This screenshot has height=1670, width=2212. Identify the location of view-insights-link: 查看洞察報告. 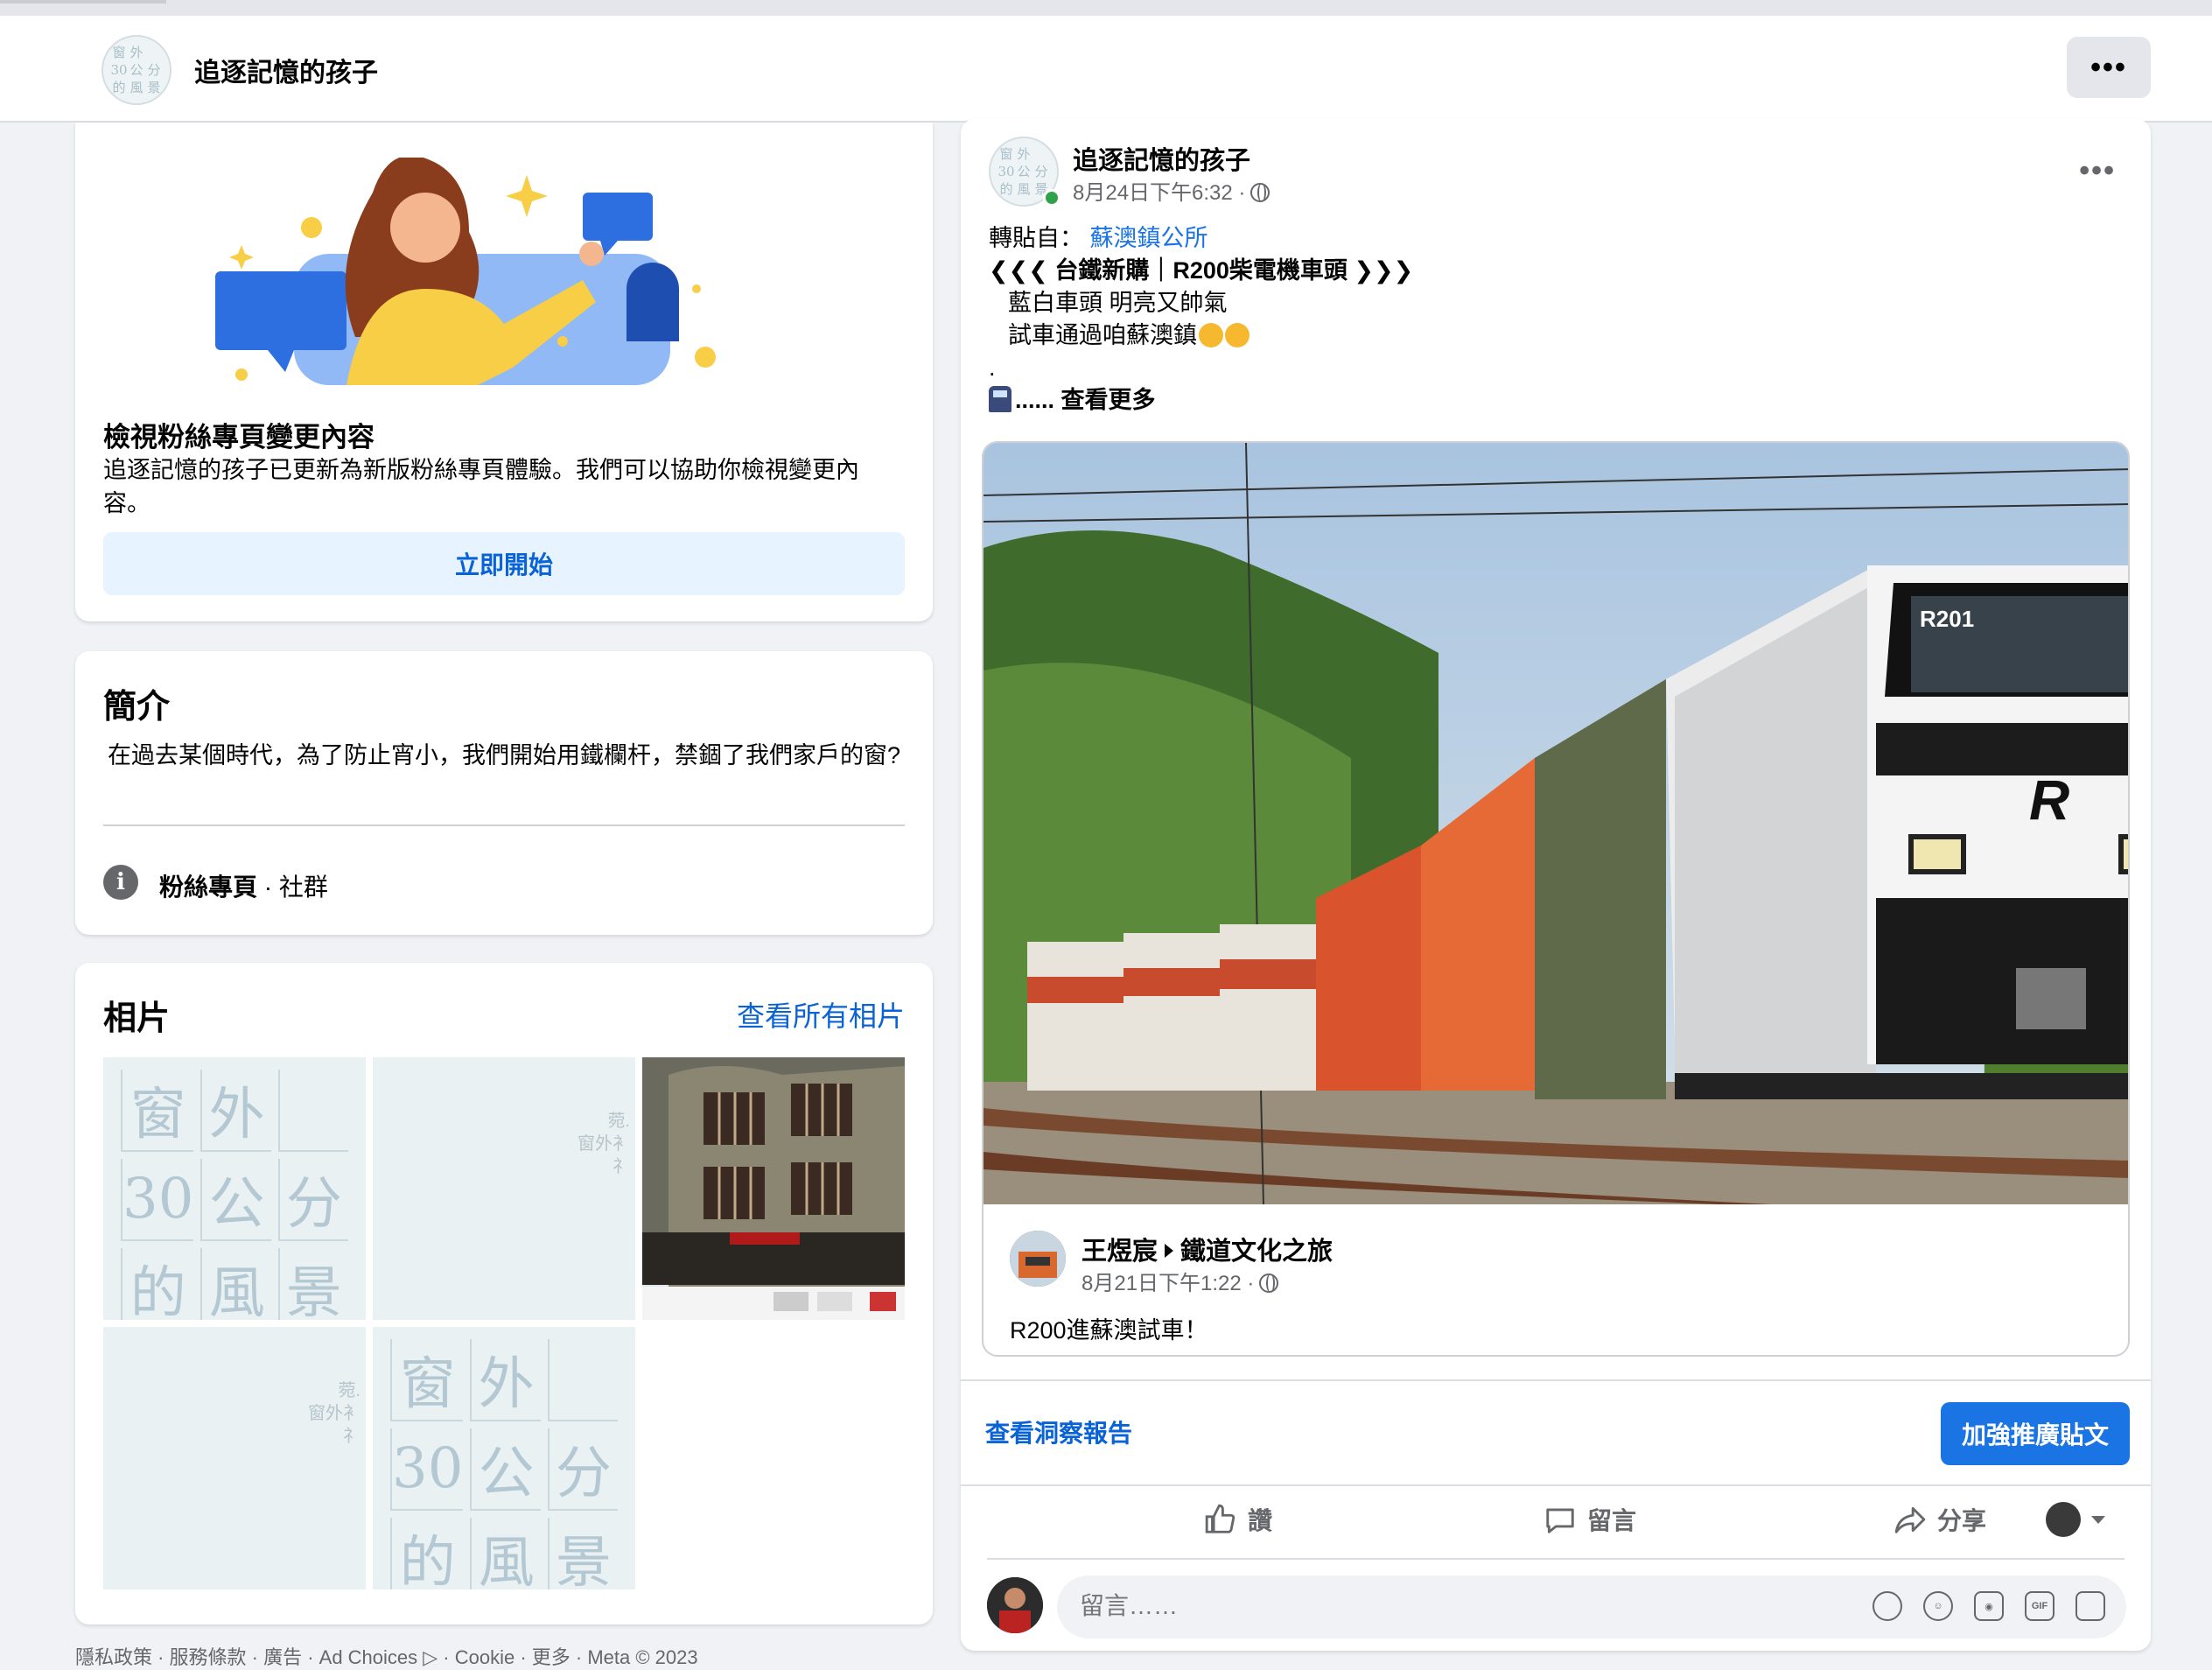
(1058, 1431).